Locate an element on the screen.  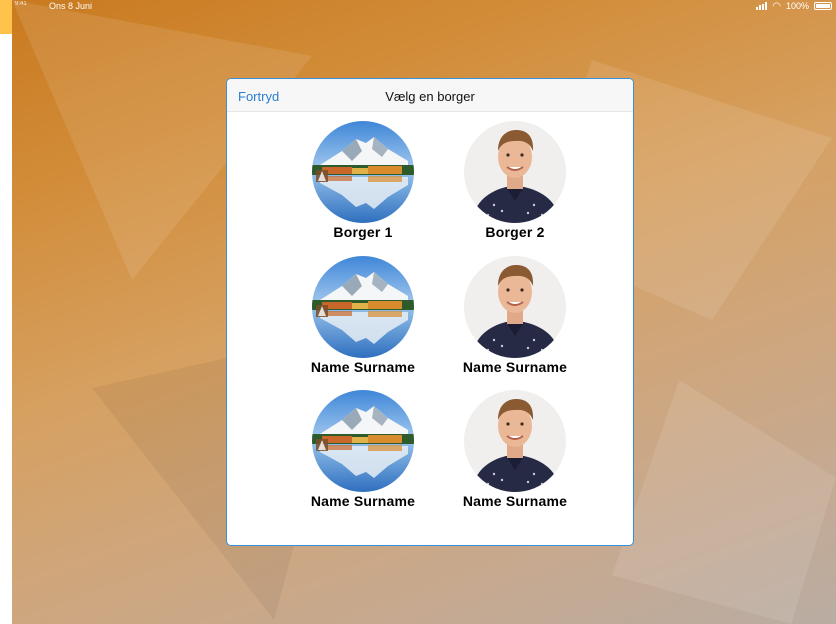
dialog-header: Fortryd Vælg en borger is located at coordinates (430, 95).